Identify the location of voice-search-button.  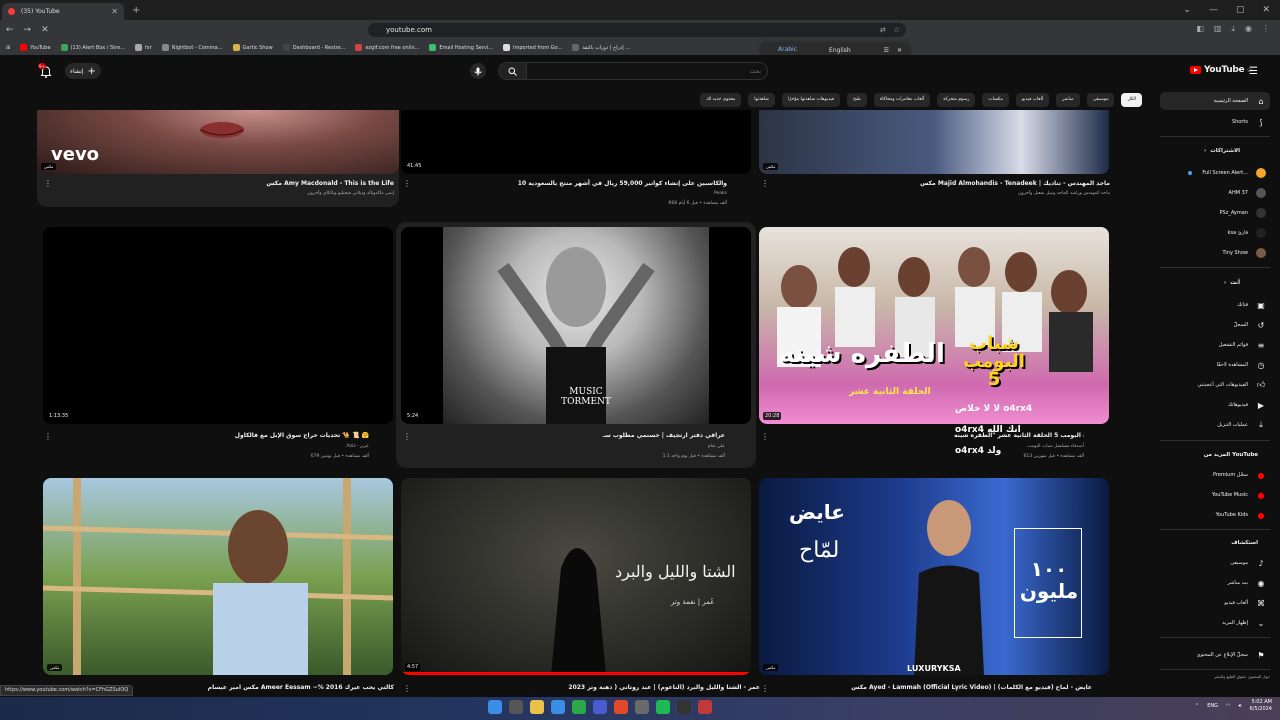
(478, 71).